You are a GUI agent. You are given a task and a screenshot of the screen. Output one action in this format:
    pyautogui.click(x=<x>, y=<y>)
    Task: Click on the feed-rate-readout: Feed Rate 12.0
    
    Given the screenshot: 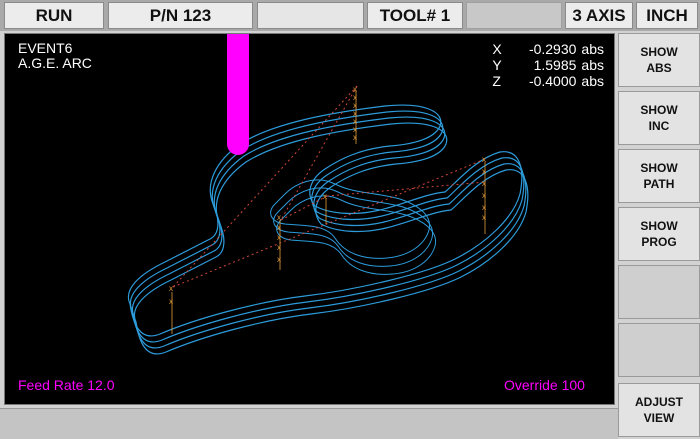 What is the action you would take?
    pyautogui.click(x=66, y=385)
    